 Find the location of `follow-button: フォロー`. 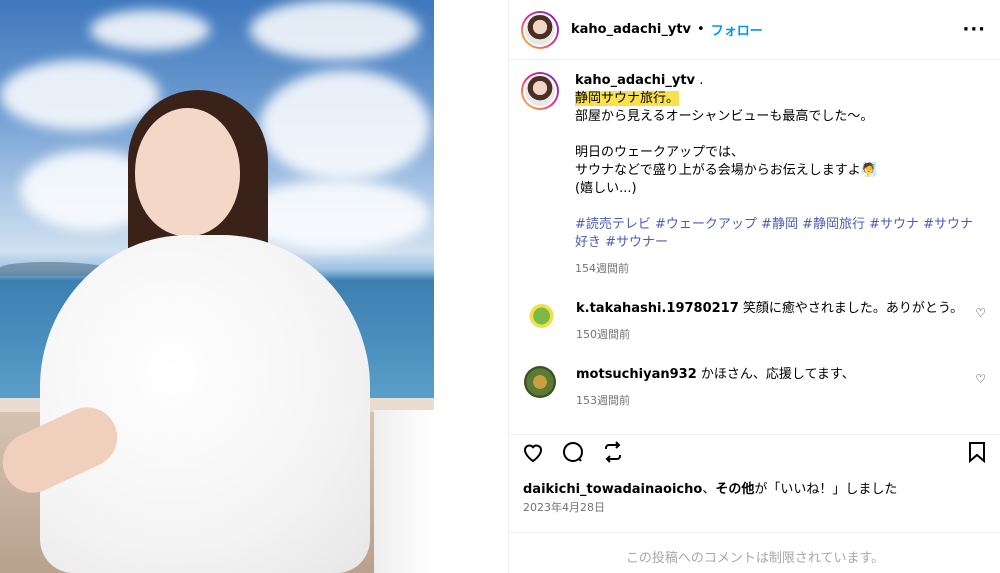

follow-button: フォロー is located at coordinates (737, 29).